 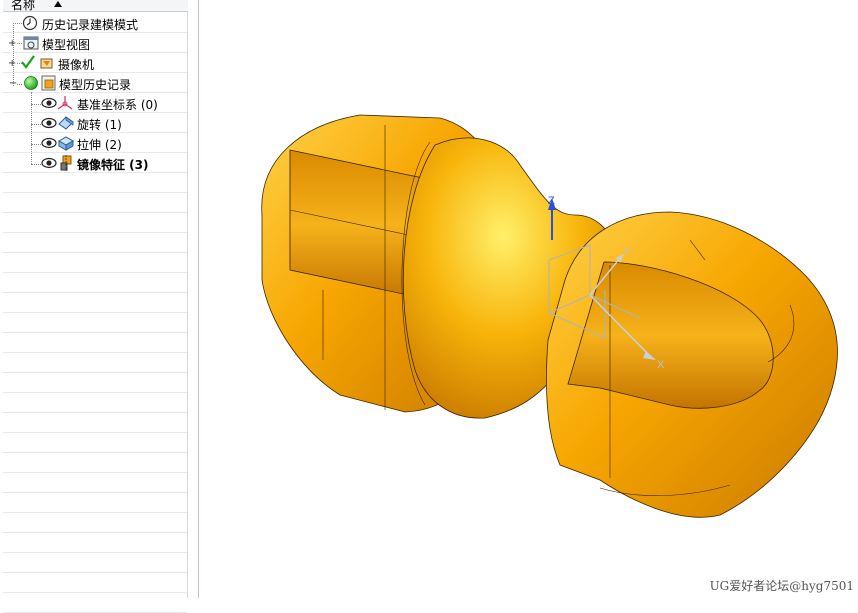 I want to click on tree-item-extrude: 拉伸 (2), so click(x=95, y=143).